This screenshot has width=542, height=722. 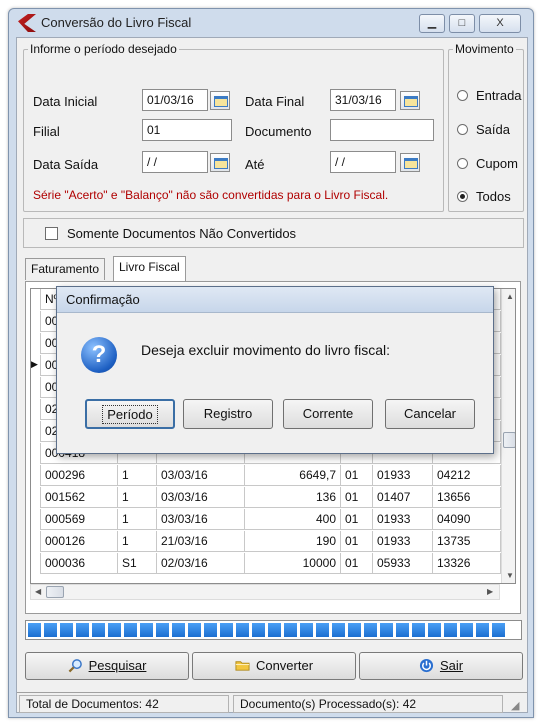 What do you see at coordinates (27, 23) in the screenshot?
I see `app-logo-icon` at bounding box center [27, 23].